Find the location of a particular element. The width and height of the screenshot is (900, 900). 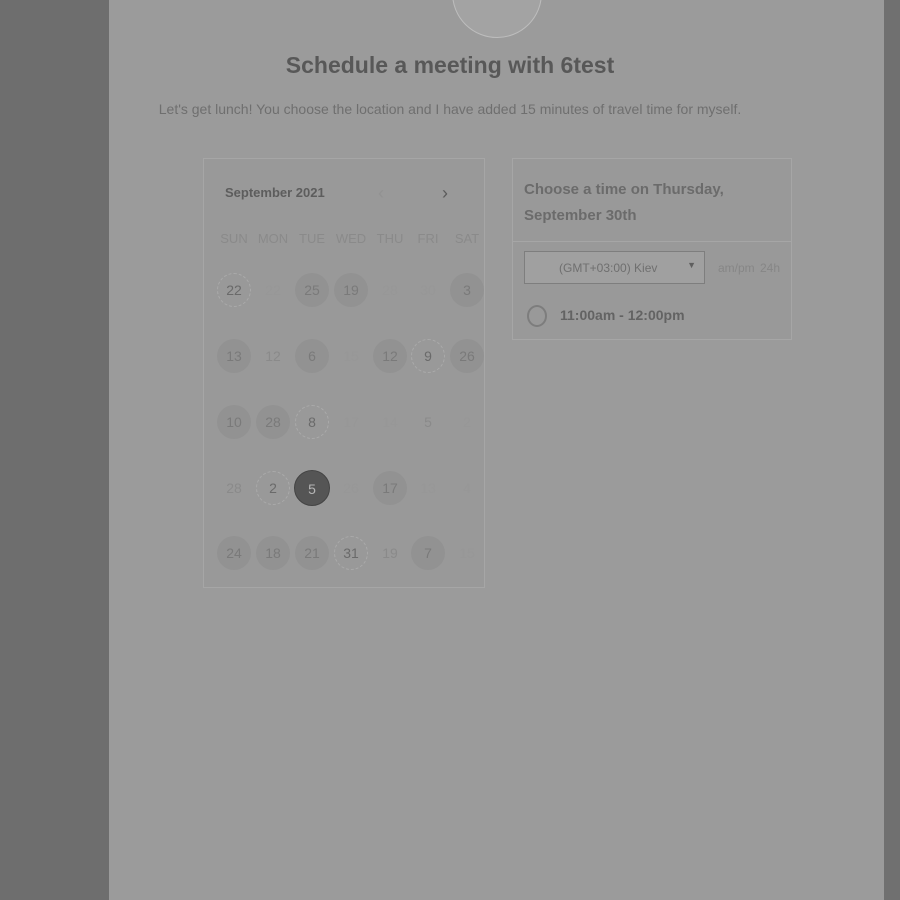

calendar-day: 30 is located at coordinates (428, 290).